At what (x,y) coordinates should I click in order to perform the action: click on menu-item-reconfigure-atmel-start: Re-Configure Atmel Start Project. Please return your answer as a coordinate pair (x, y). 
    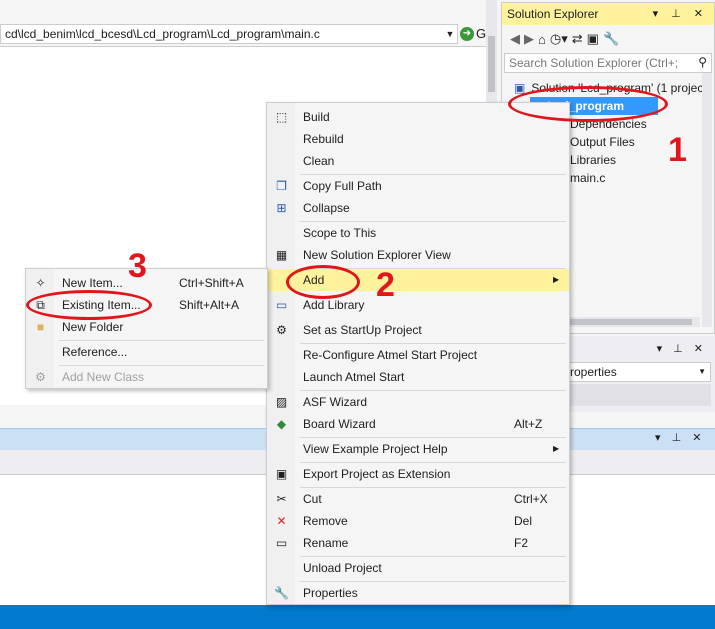
    Looking at the image, I should click on (418, 355).